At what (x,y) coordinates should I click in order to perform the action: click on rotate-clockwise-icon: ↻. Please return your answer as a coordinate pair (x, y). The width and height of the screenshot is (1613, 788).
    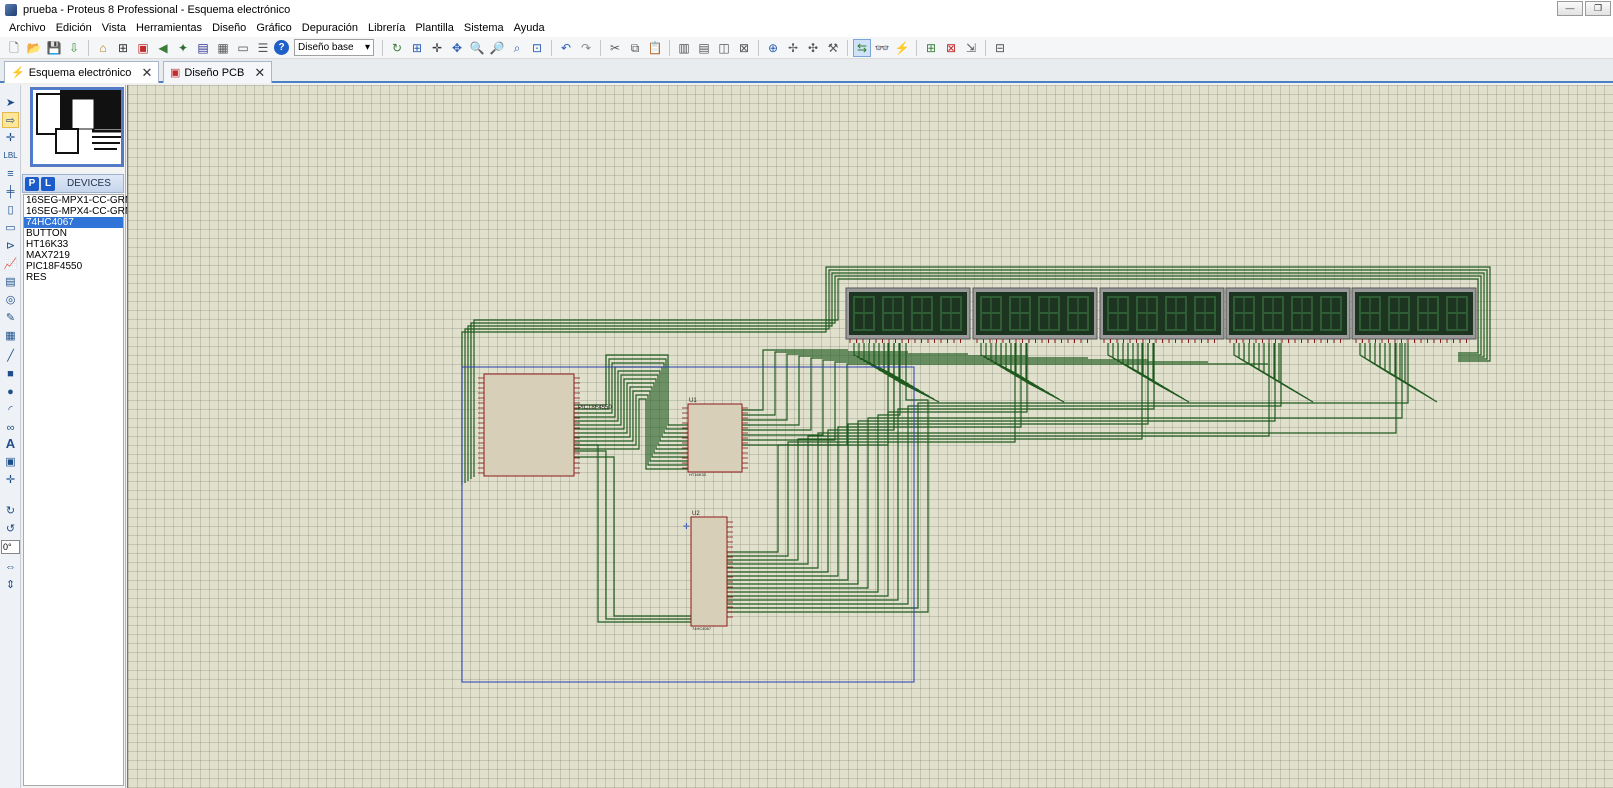
    Looking at the image, I should click on (10, 511).